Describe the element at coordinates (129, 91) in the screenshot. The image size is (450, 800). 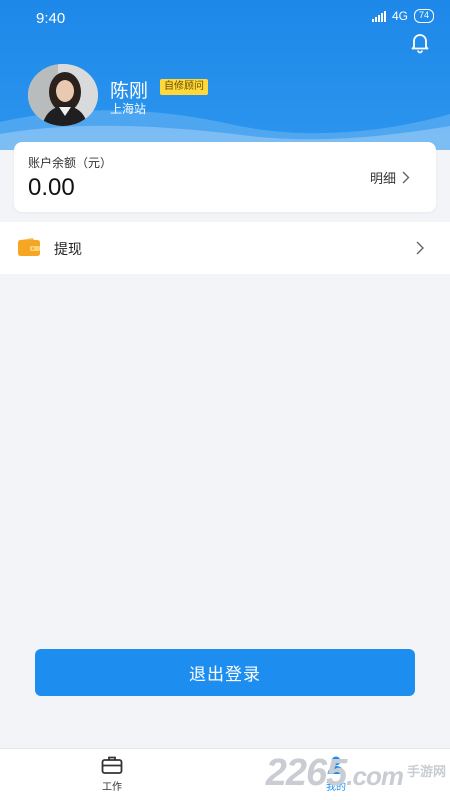
I see `user-name: 陈刚` at that location.